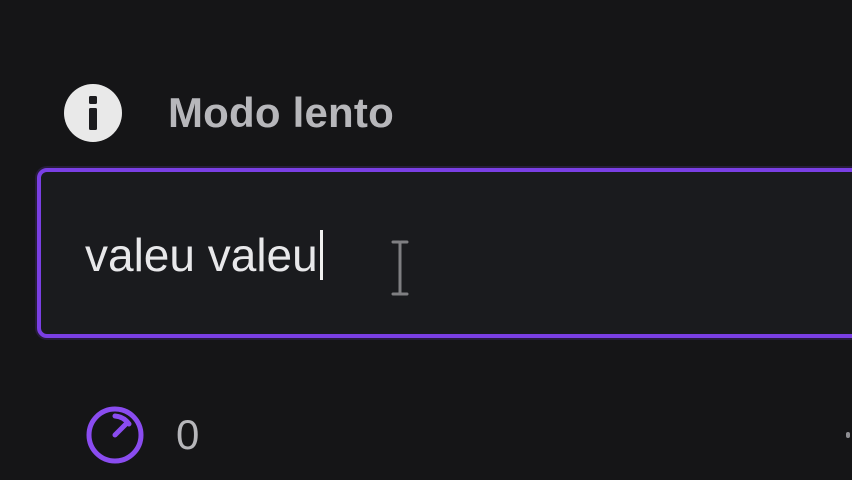 The width and height of the screenshot is (852, 480). I want to click on slow-mode-label: Modo lento, so click(281, 112).